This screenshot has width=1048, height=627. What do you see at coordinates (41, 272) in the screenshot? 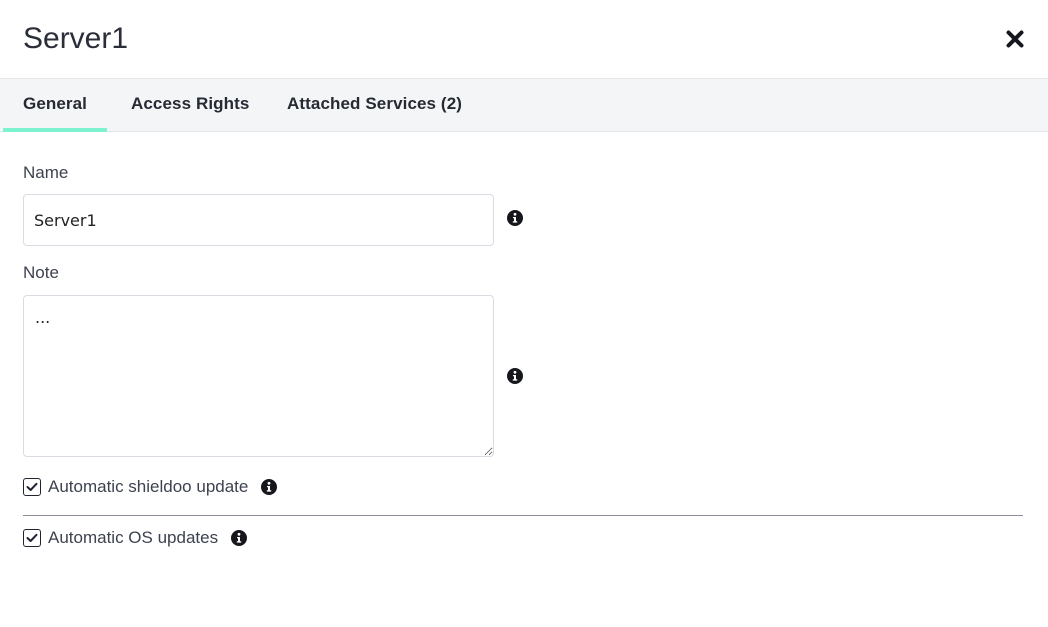
I see `note-label: Note` at bounding box center [41, 272].